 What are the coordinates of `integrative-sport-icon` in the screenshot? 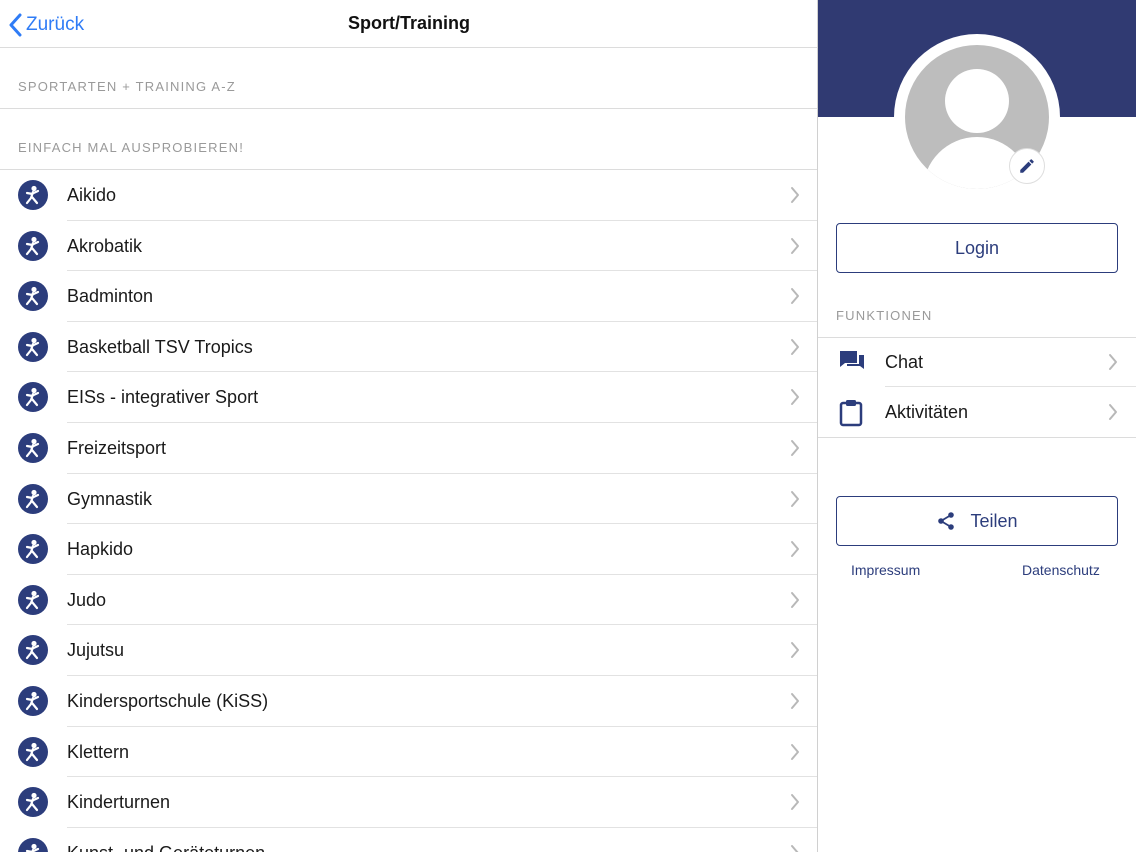 It's located at (33, 397).